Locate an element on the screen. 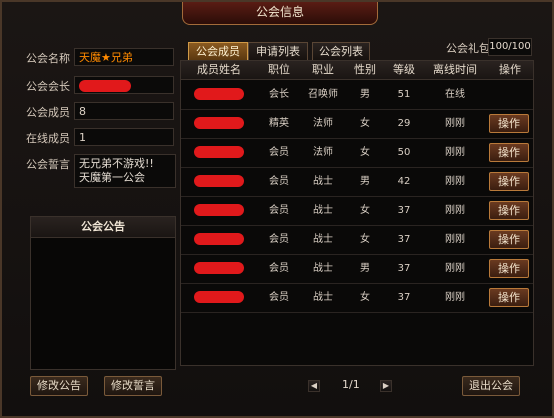 Image resolution: width=554 pixels, height=418 pixels. table-header: 成员姓名 职位 职业 性别 等级 离线时间 操作 is located at coordinates (357, 70).